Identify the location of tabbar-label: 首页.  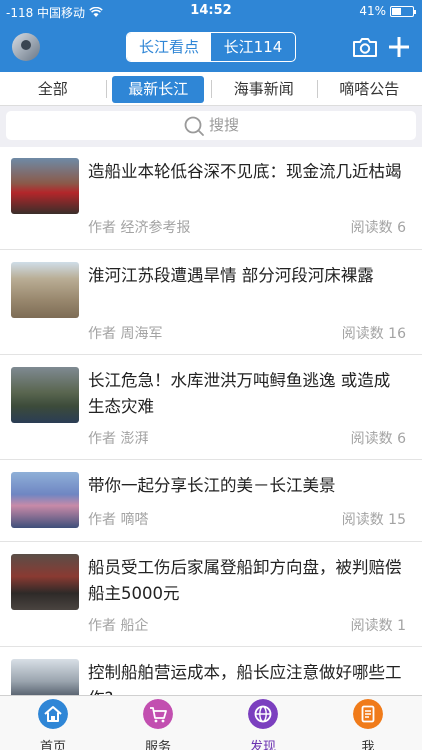
(52, 745).